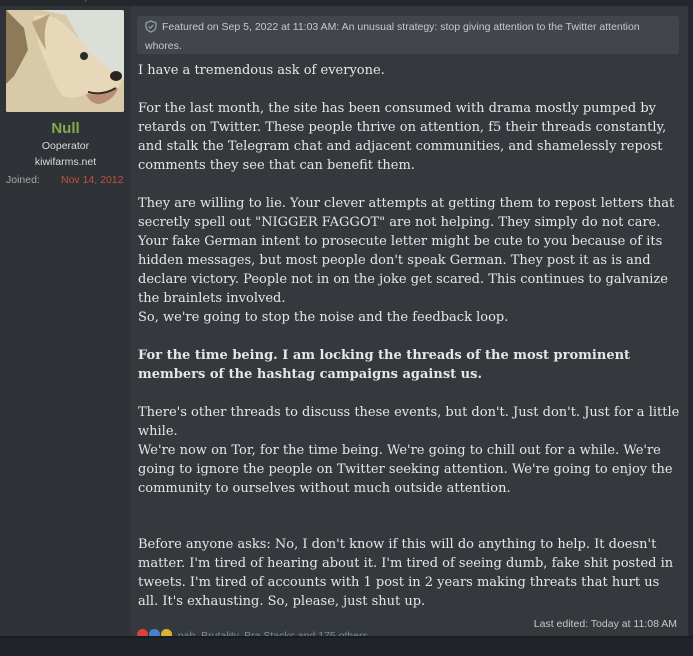 The width and height of the screenshot is (693, 656). Describe the element at coordinates (65, 128) in the screenshot. I see `username: Null` at that location.